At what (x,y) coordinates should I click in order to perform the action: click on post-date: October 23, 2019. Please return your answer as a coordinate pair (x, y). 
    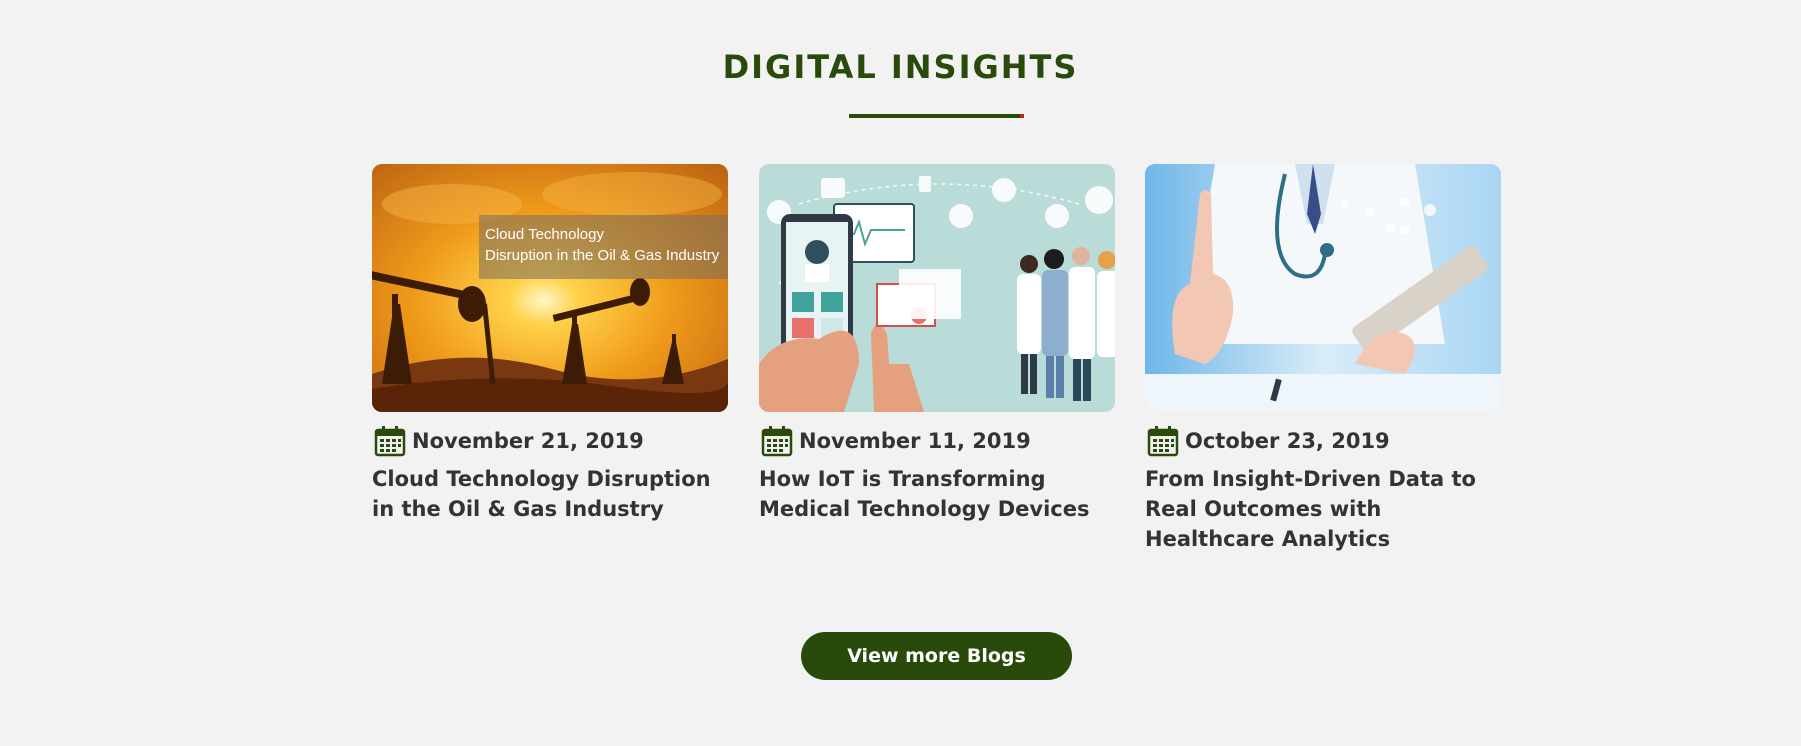
    Looking at the image, I should click on (1287, 441).